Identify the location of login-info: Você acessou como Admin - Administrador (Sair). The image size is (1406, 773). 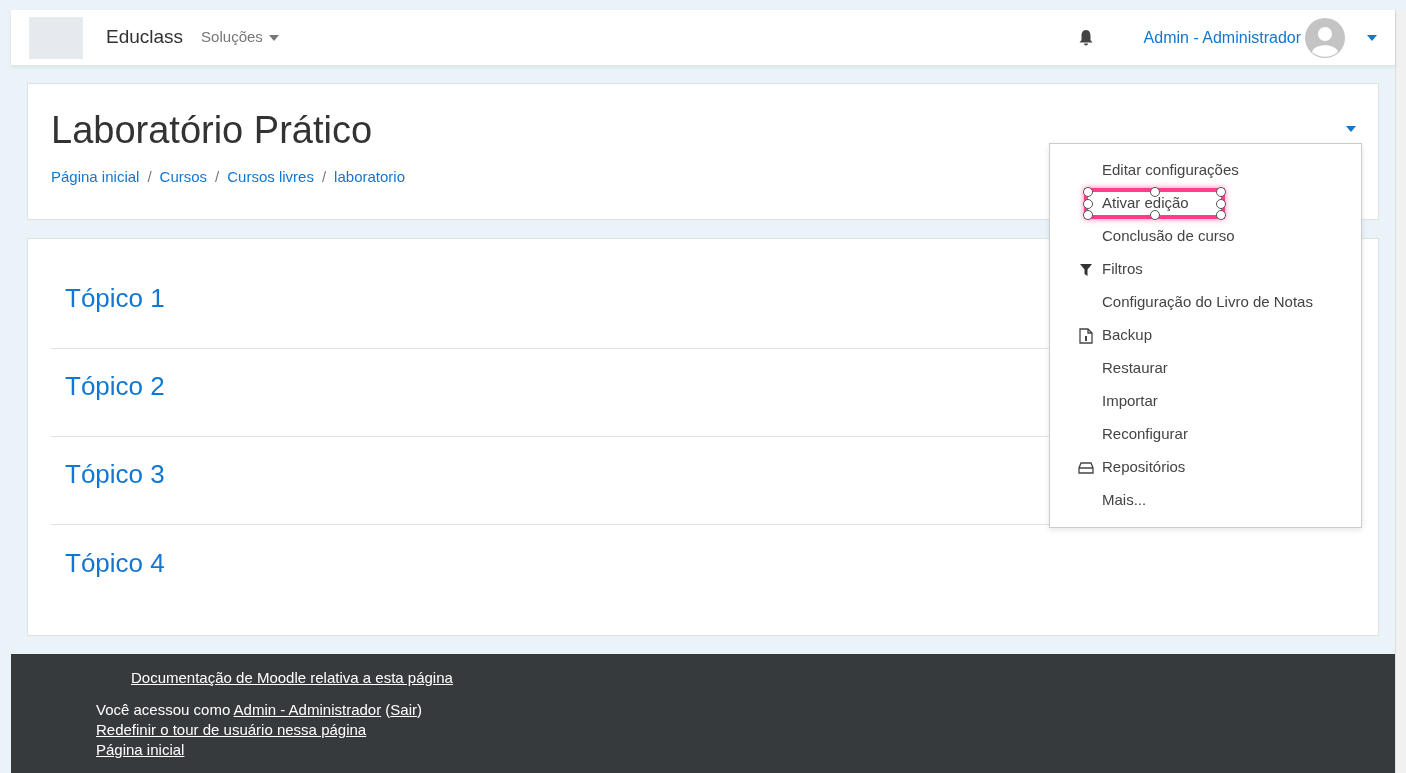
(259, 710).